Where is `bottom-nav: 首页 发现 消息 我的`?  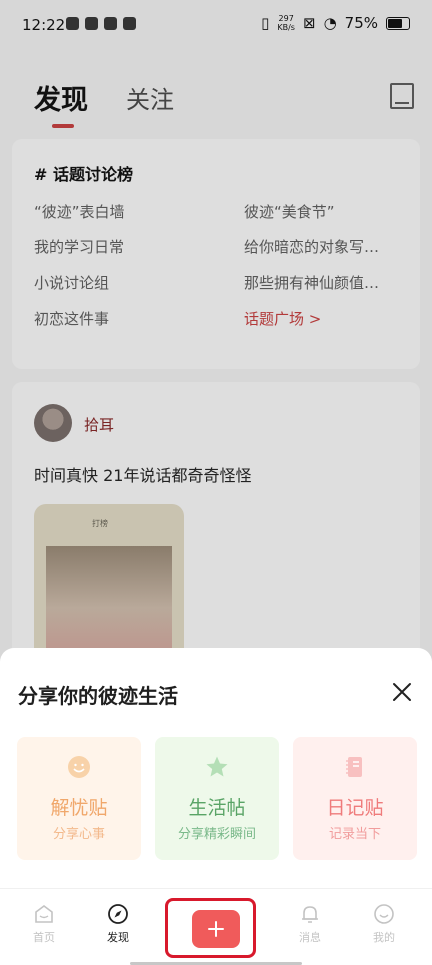
bottom-nav: 首页 发现 消息 我的 is located at coordinates (216, 926).